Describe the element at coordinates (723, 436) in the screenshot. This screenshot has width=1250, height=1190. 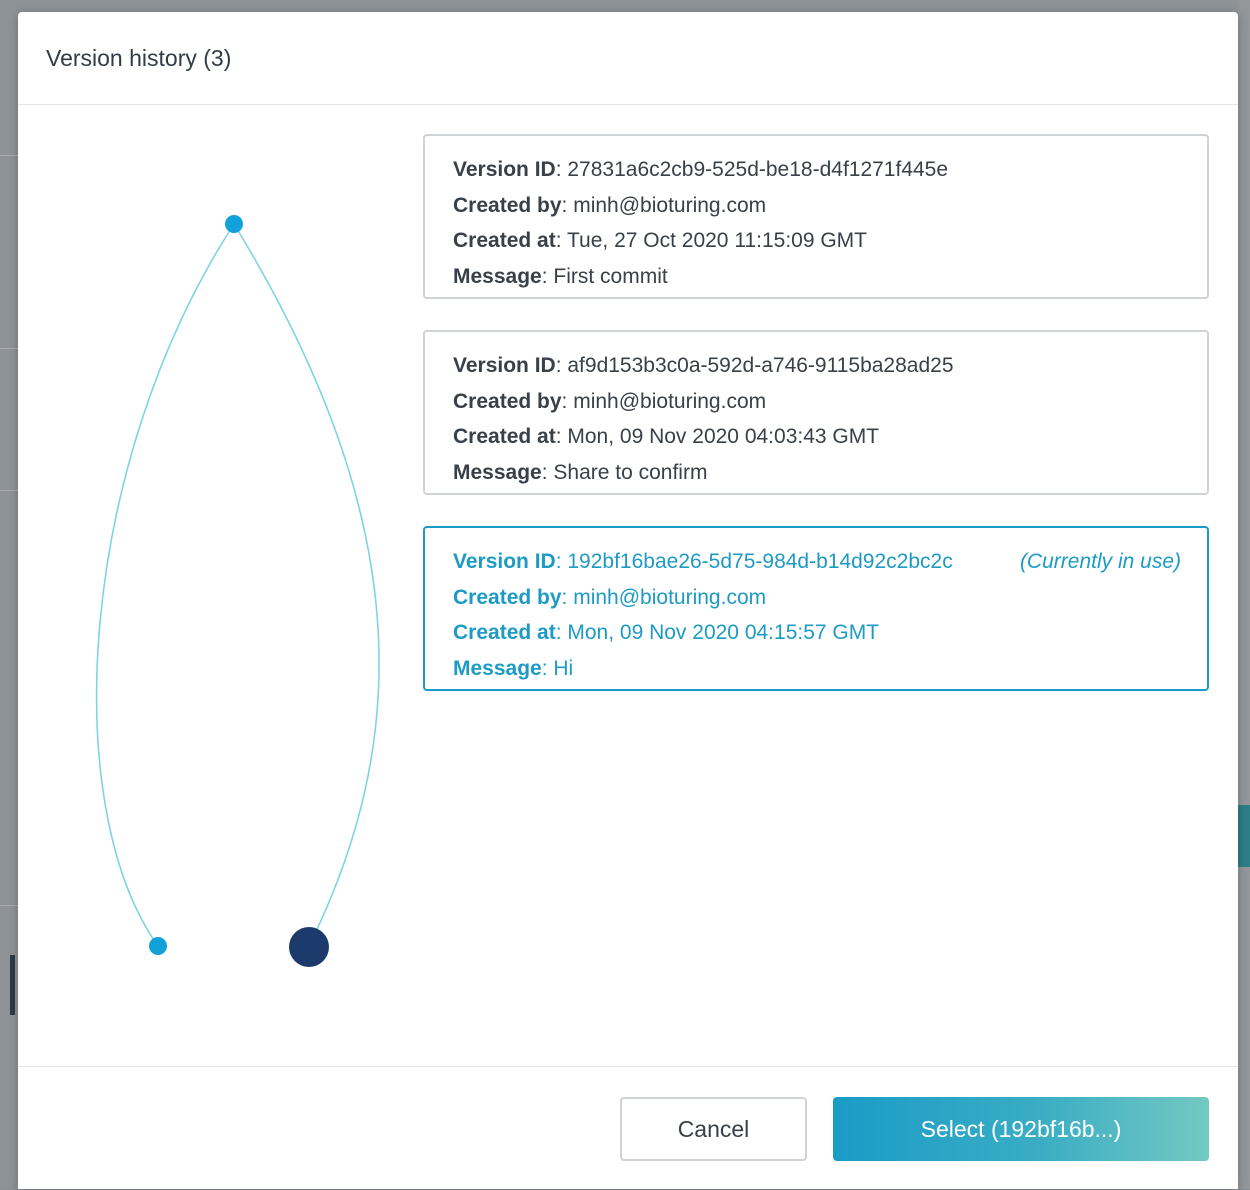
I see `created-at-value: Mon, 09 Nov 2020 04:03:43 GMT` at that location.